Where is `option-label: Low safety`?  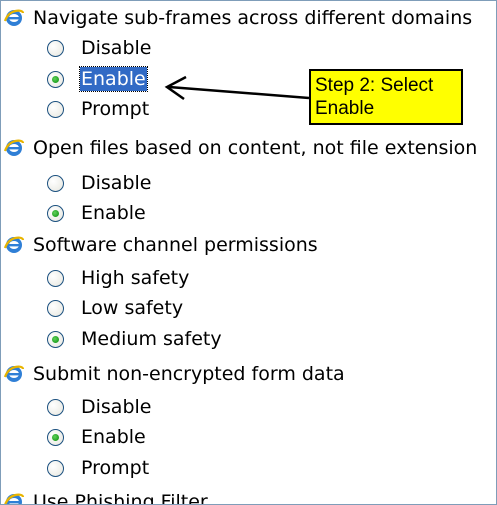
option-label: Low safety is located at coordinates (132, 308).